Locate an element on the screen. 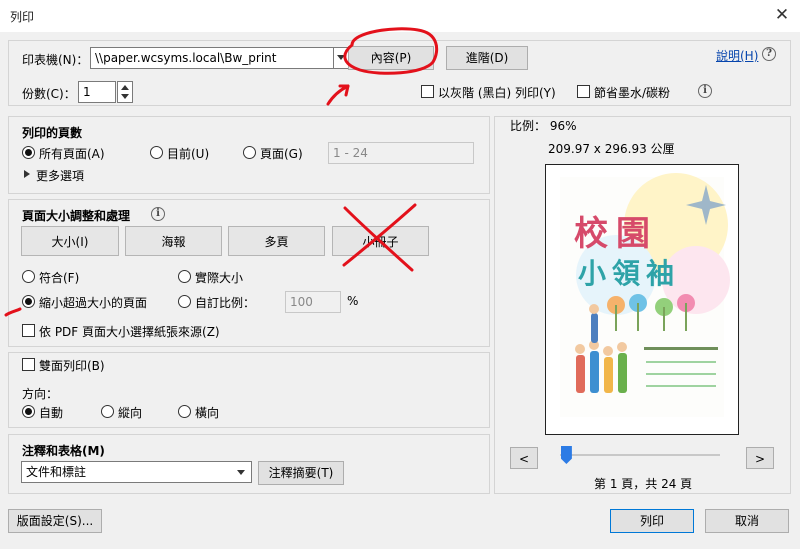 Image resolution: width=800 pixels, height=549 pixels. expand-triangle-icon is located at coordinates (27, 174).